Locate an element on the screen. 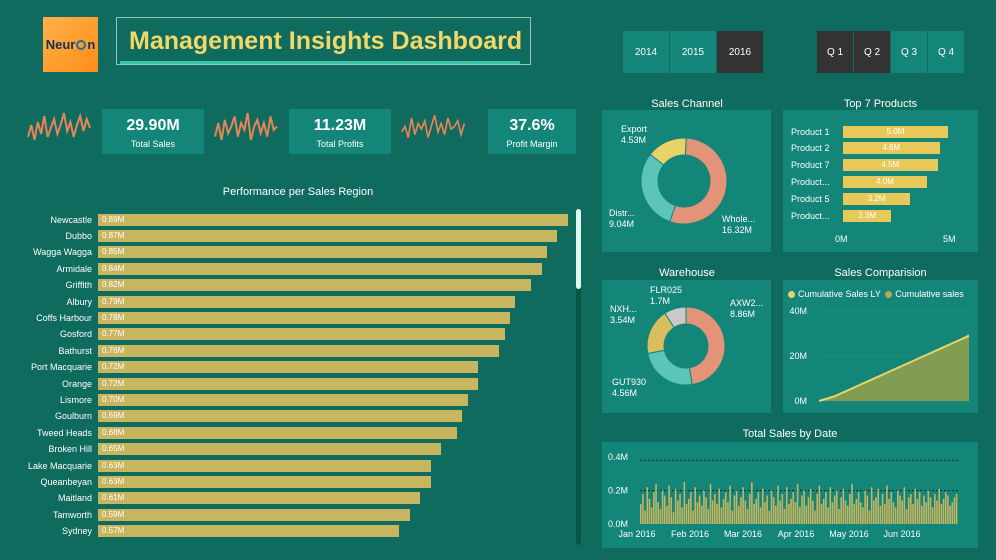 The width and height of the screenshot is (996, 560). donut-slice-value: 8.86M is located at coordinates (742, 314).